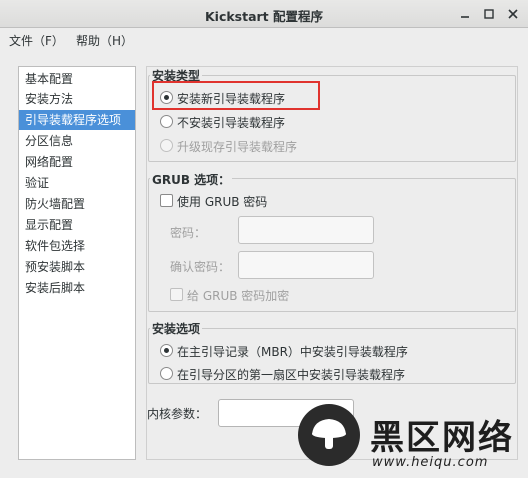 The width and height of the screenshot is (528, 478). What do you see at coordinates (166, 200) in the screenshot?
I see `use-grub-password-checkbox` at bounding box center [166, 200].